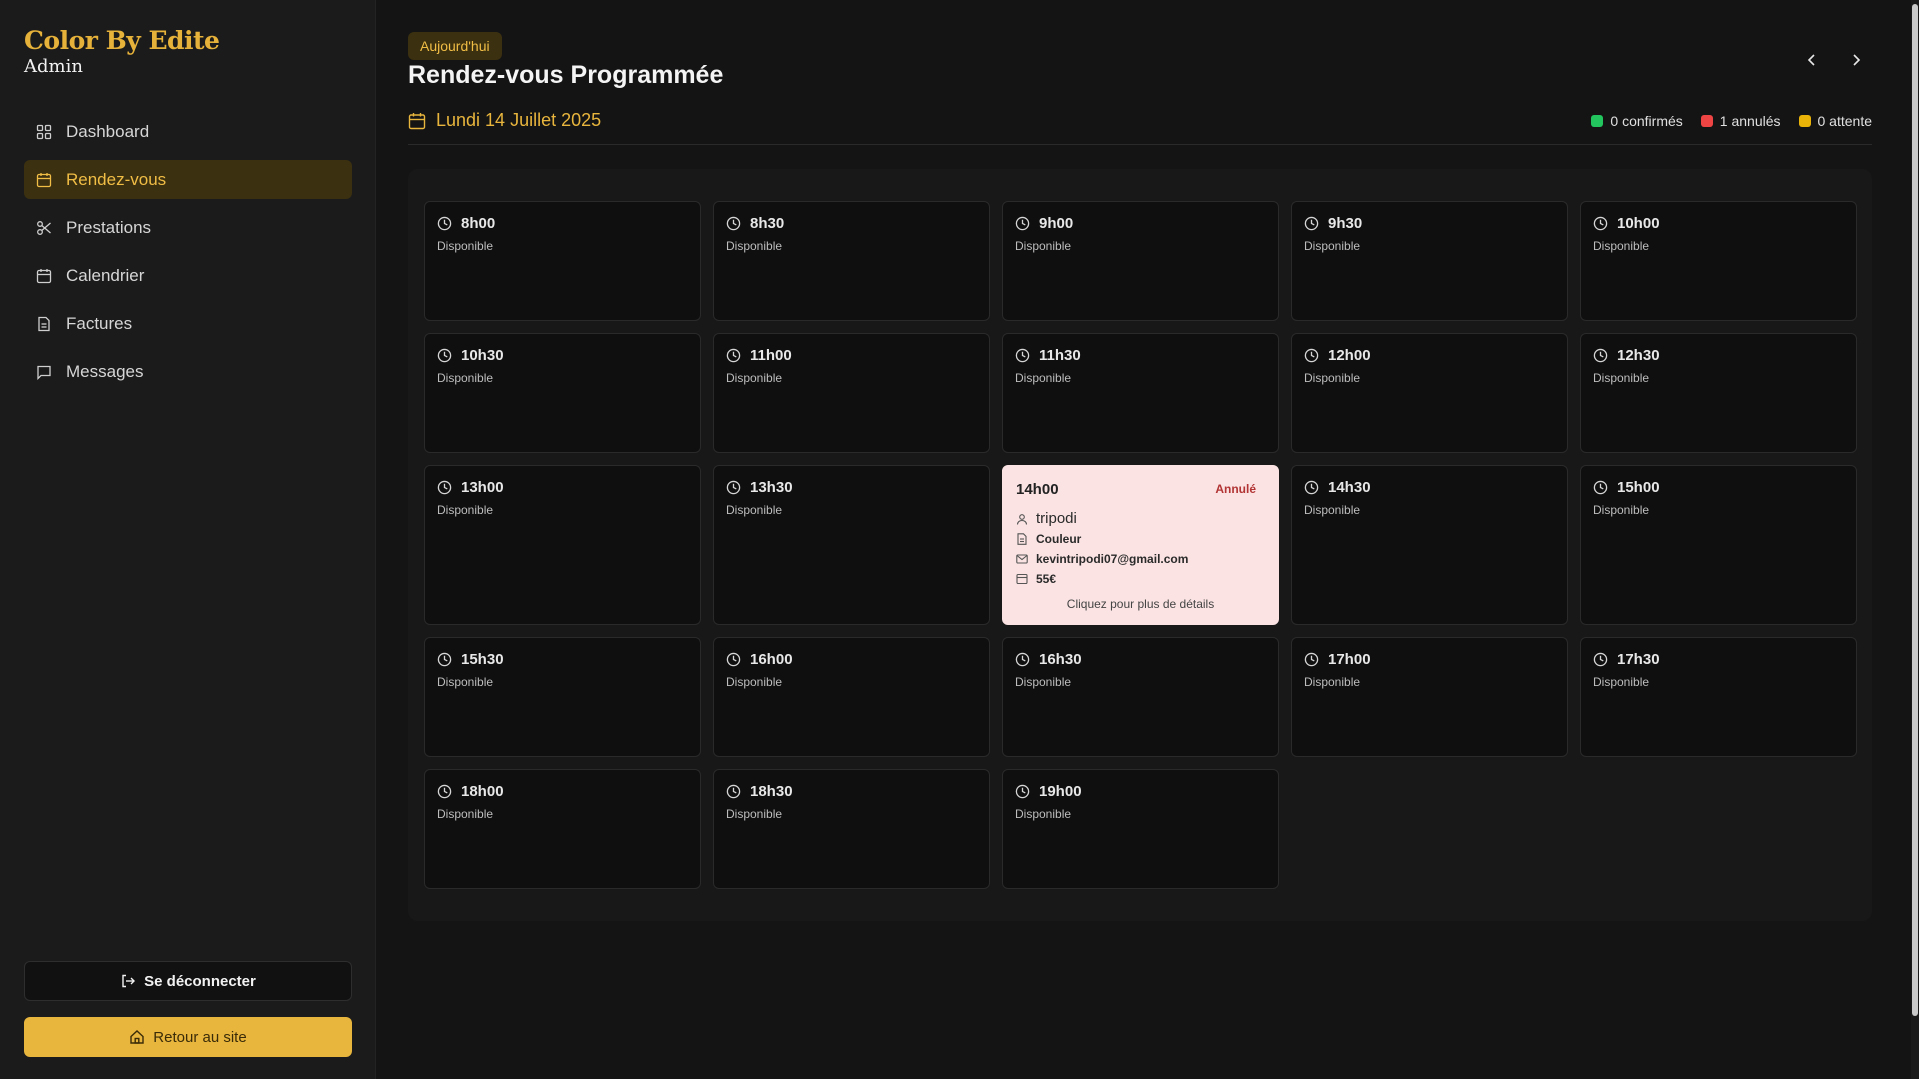 The height and width of the screenshot is (1079, 1919). What do you see at coordinates (455, 46) in the screenshot?
I see `today-badge: Aujourd'hui` at bounding box center [455, 46].